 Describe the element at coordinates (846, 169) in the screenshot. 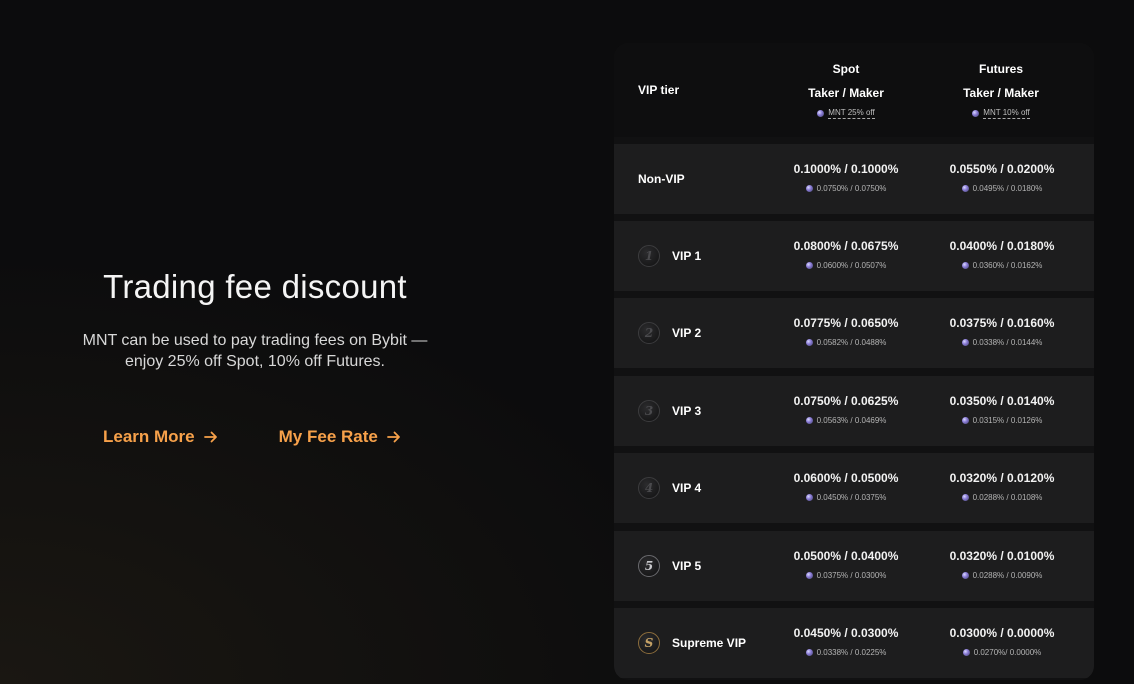

I see `spot-fee: 0.1000% / 0.1000%` at that location.